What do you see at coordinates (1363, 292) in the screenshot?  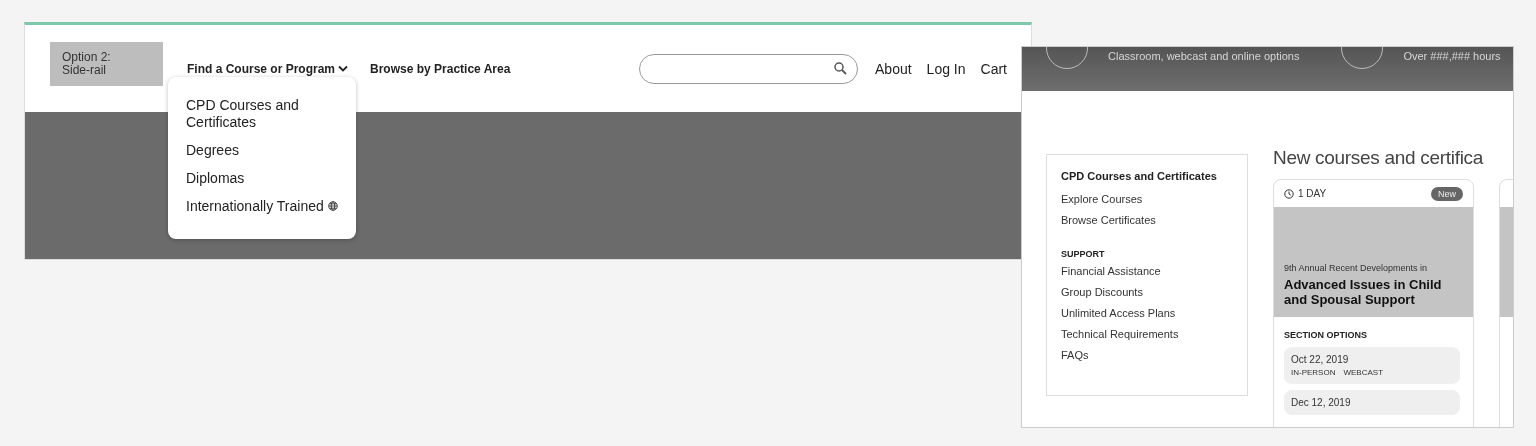 I see `card-title: Advanced Issues in Child and Spousal Support` at bounding box center [1363, 292].